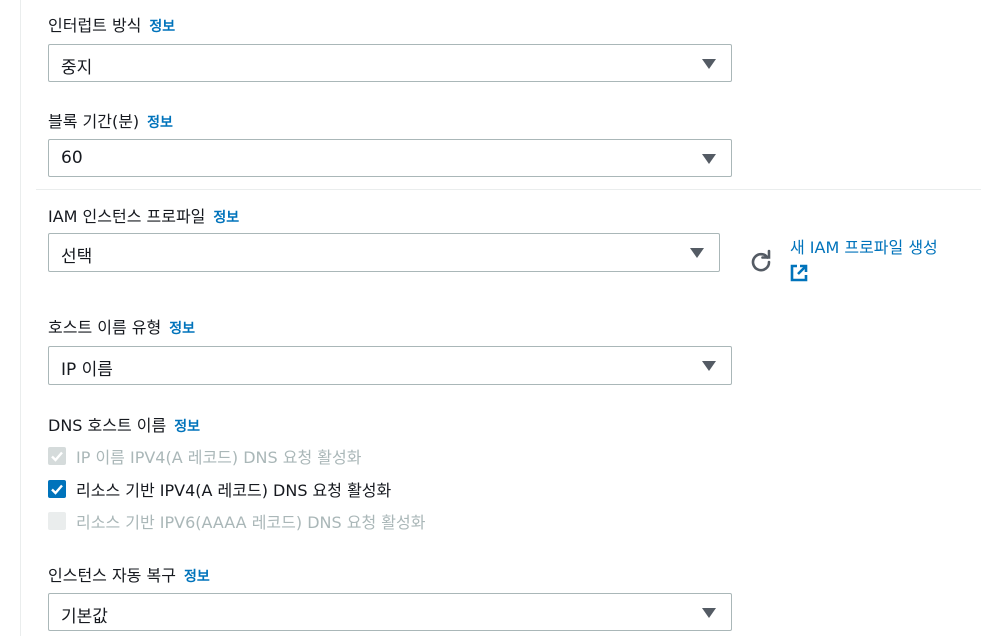  I want to click on auto-recovery-label: 인스턴스 자동 복구 정보, so click(129, 574).